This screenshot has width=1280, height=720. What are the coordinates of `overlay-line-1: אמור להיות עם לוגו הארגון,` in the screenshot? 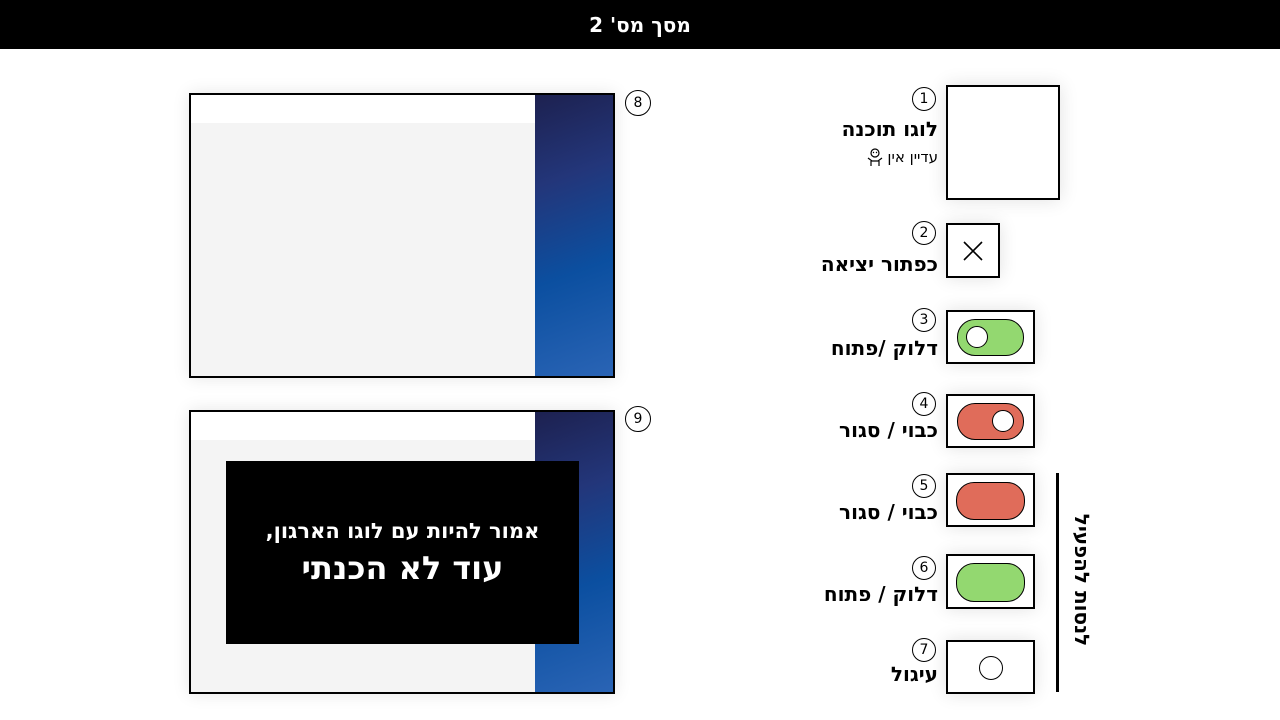 It's located at (402, 530).